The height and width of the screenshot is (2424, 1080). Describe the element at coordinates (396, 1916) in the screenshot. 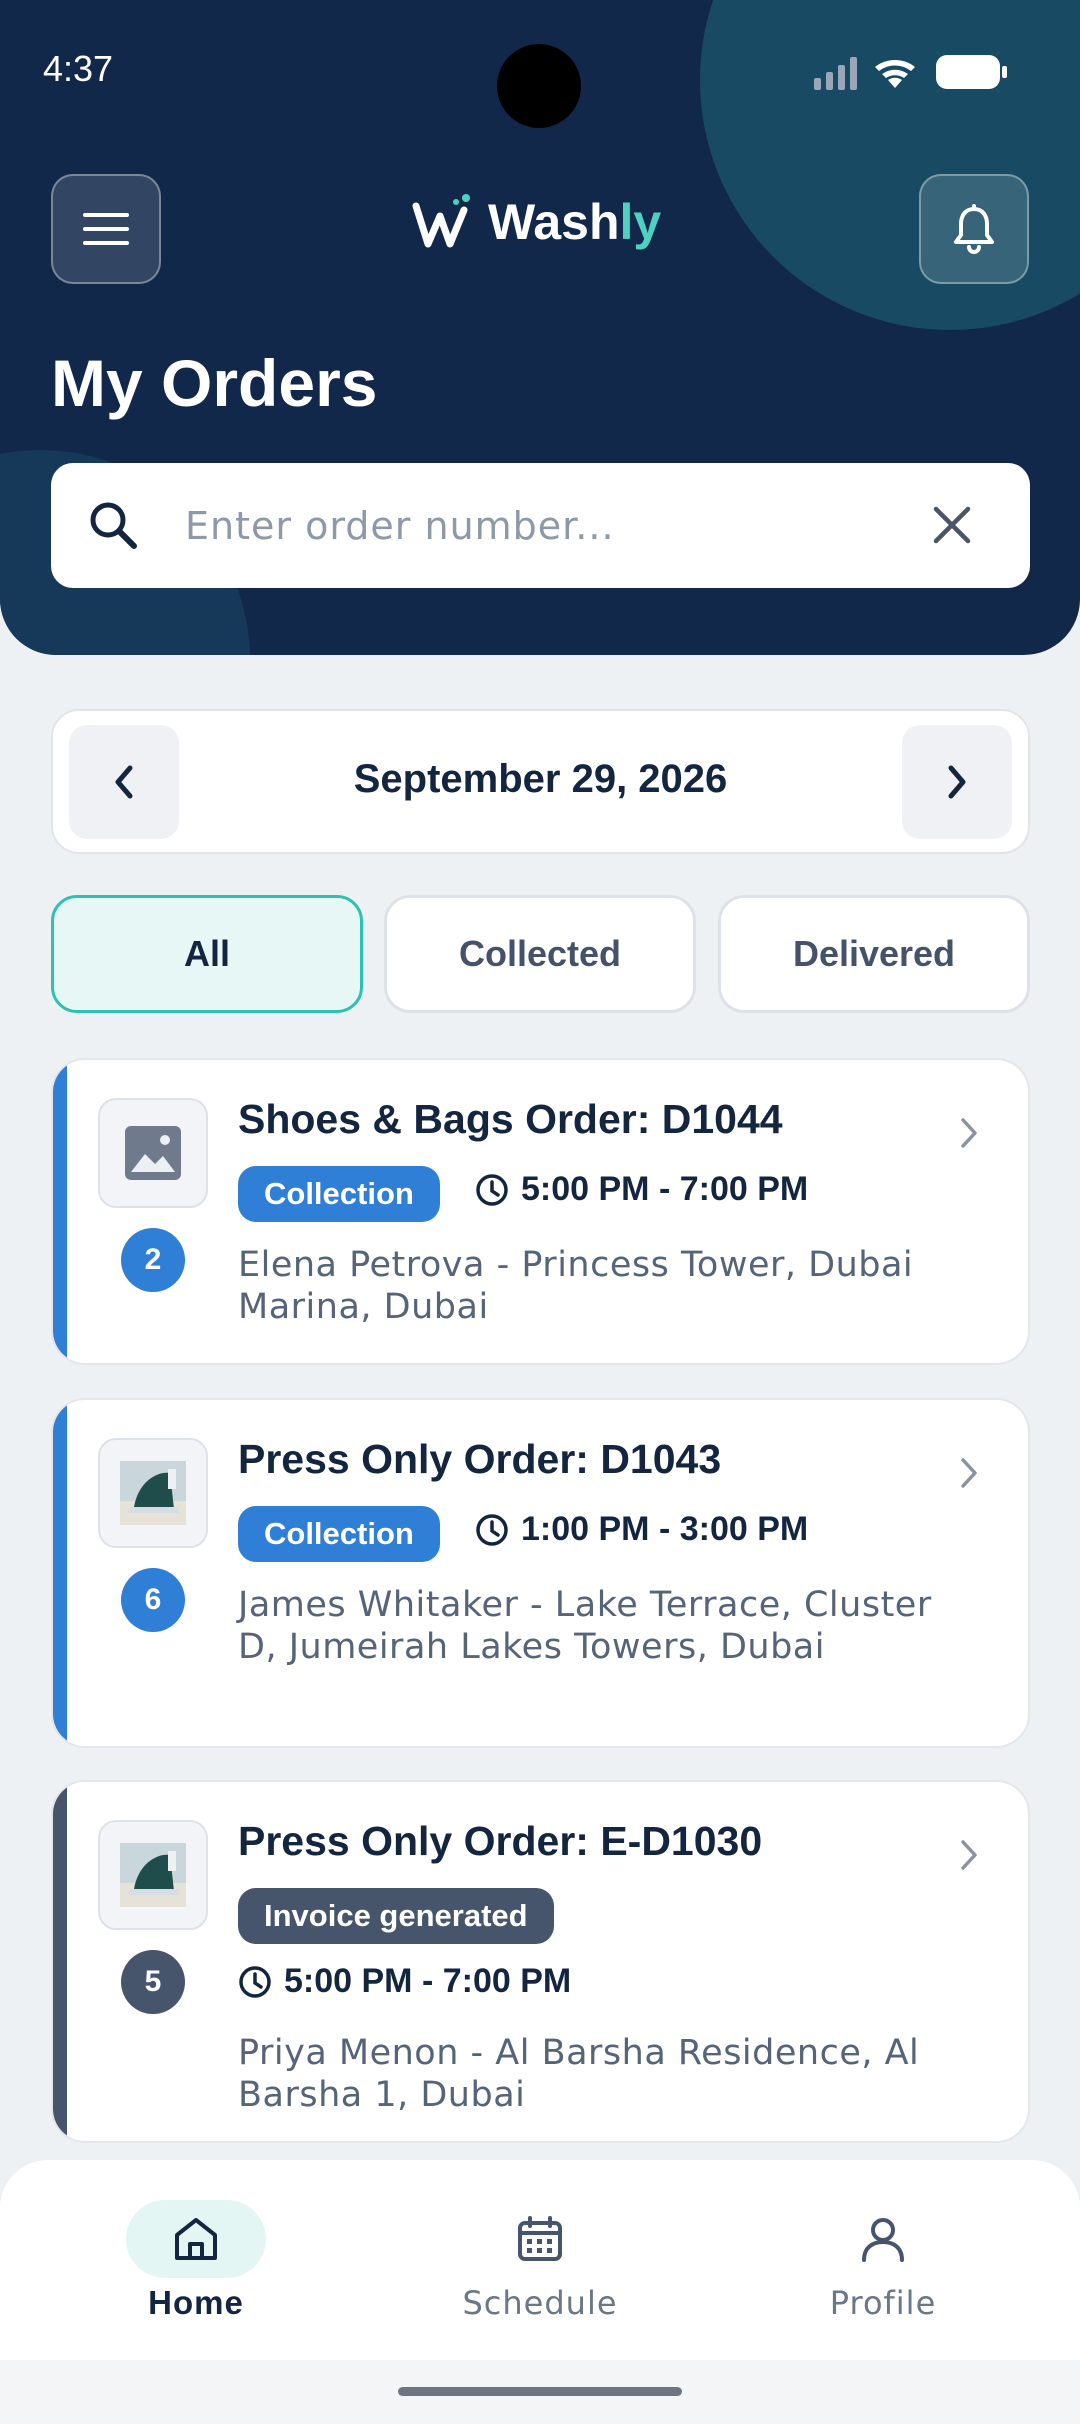

I see `status-badge: Invoice generated` at that location.